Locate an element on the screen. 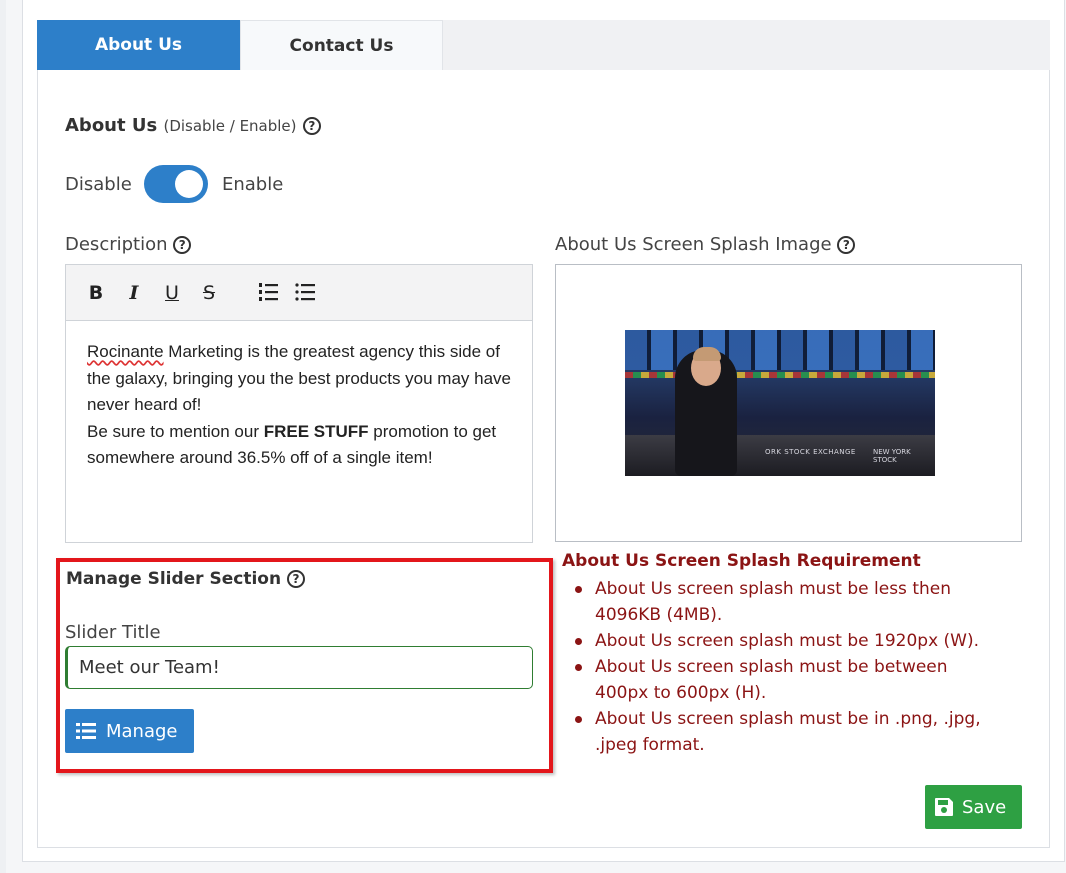 This screenshot has width=1066, height=873. description-label-text: Description is located at coordinates (116, 244).